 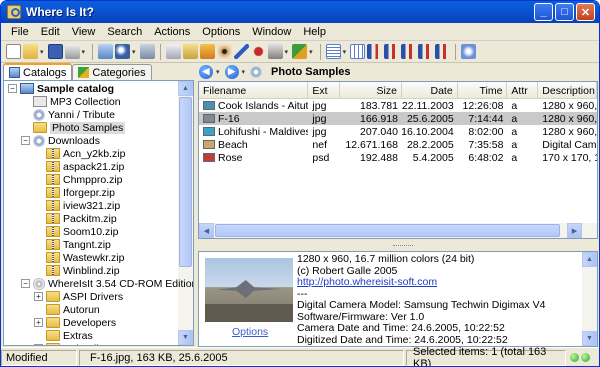 I want to click on column-header: Date, so click(x=430, y=90).